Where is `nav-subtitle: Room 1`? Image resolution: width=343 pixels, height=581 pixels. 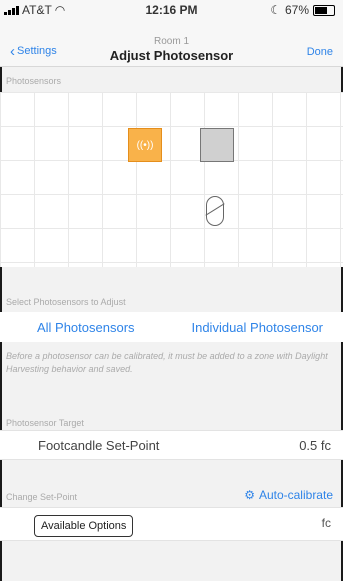 nav-subtitle: Room 1 is located at coordinates (171, 41).